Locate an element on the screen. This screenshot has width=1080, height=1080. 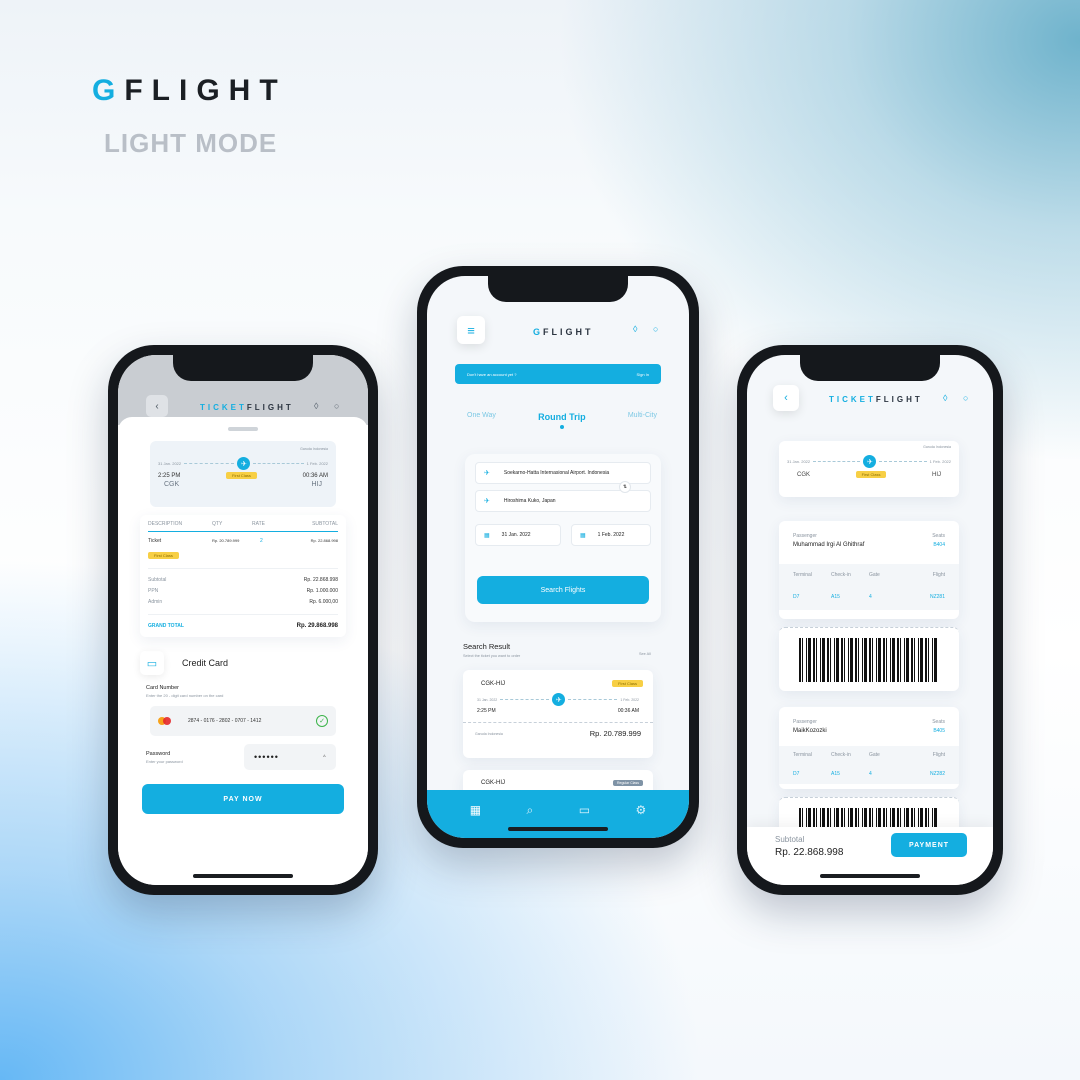
to-value: Hiroshima Kuko, Japan is located at coordinates (529, 501).